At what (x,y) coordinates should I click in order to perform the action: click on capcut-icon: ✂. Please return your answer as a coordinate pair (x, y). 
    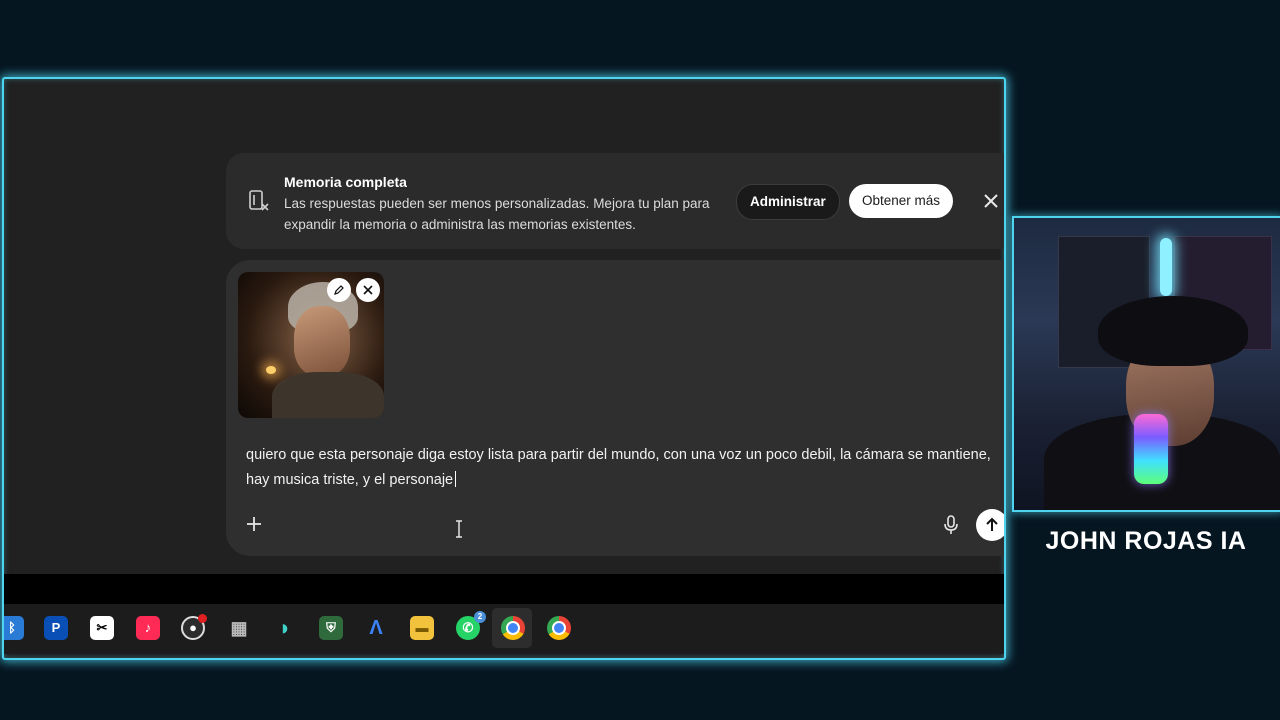
    Looking at the image, I should click on (102, 628).